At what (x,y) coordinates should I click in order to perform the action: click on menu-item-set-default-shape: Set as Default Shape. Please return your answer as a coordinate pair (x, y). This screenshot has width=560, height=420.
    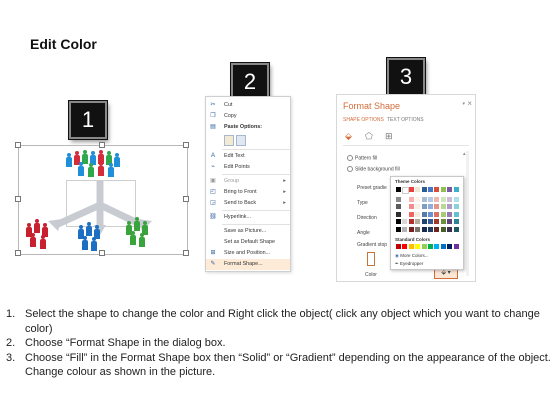
    Looking at the image, I should click on (248, 242).